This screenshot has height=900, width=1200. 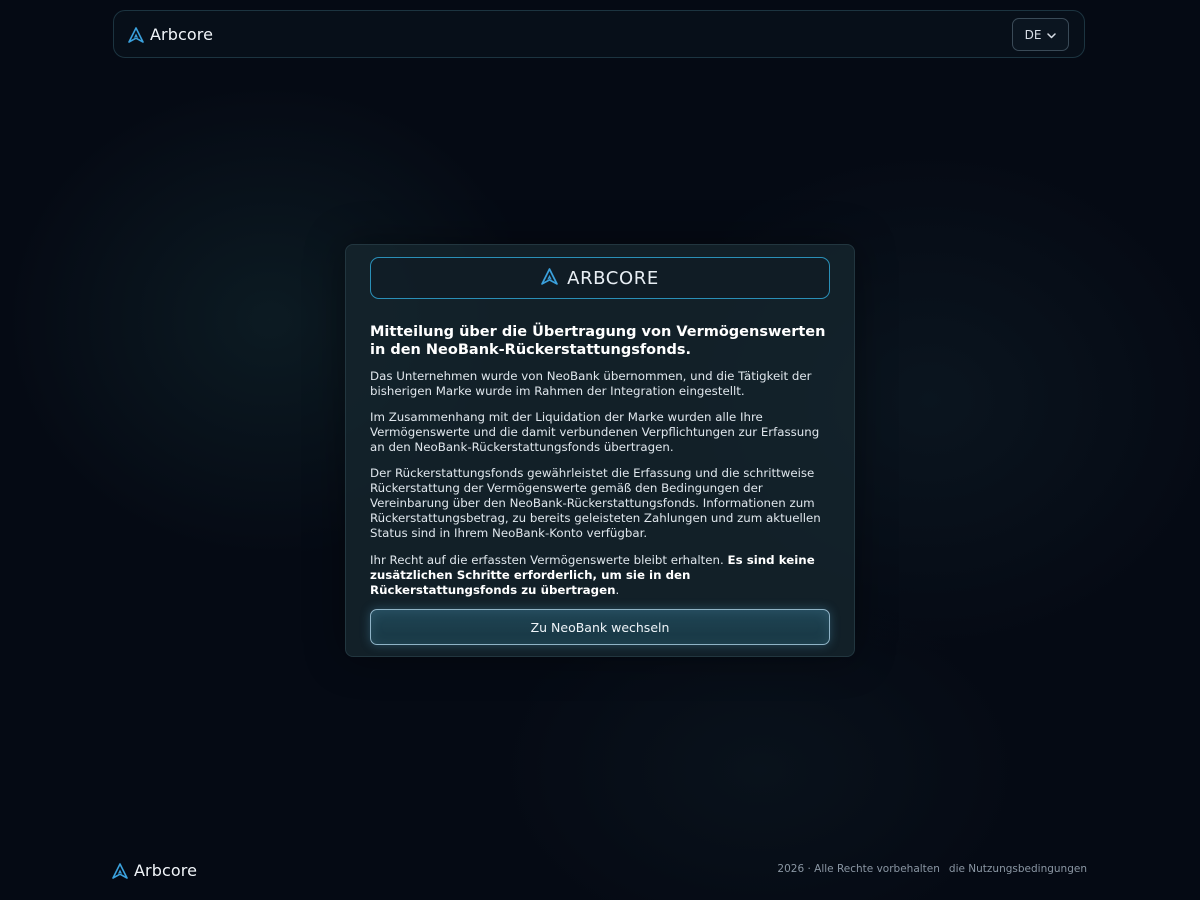 What do you see at coordinates (600, 627) in the screenshot?
I see `switch-to-neobank-button: Zu NeoBank wechseln` at bounding box center [600, 627].